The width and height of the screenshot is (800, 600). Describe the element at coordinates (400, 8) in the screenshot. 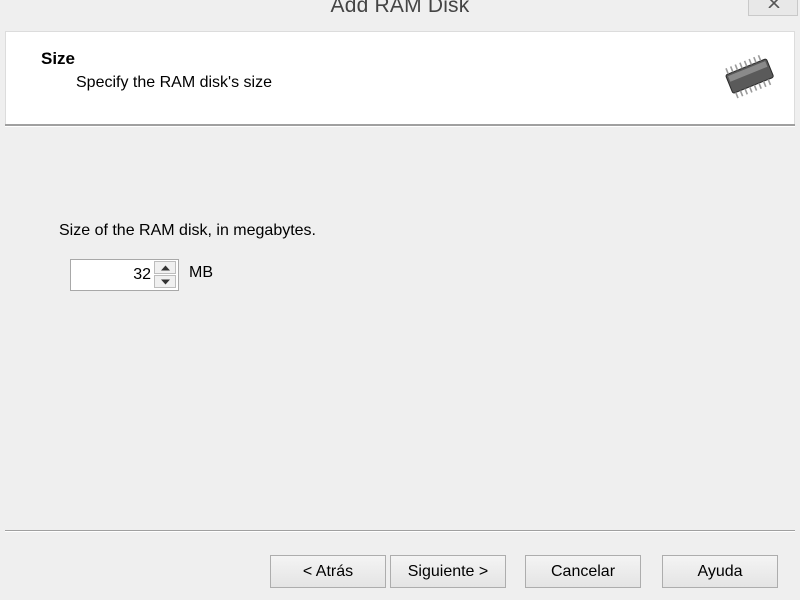

I see `window-title: Add RAM Disk` at that location.